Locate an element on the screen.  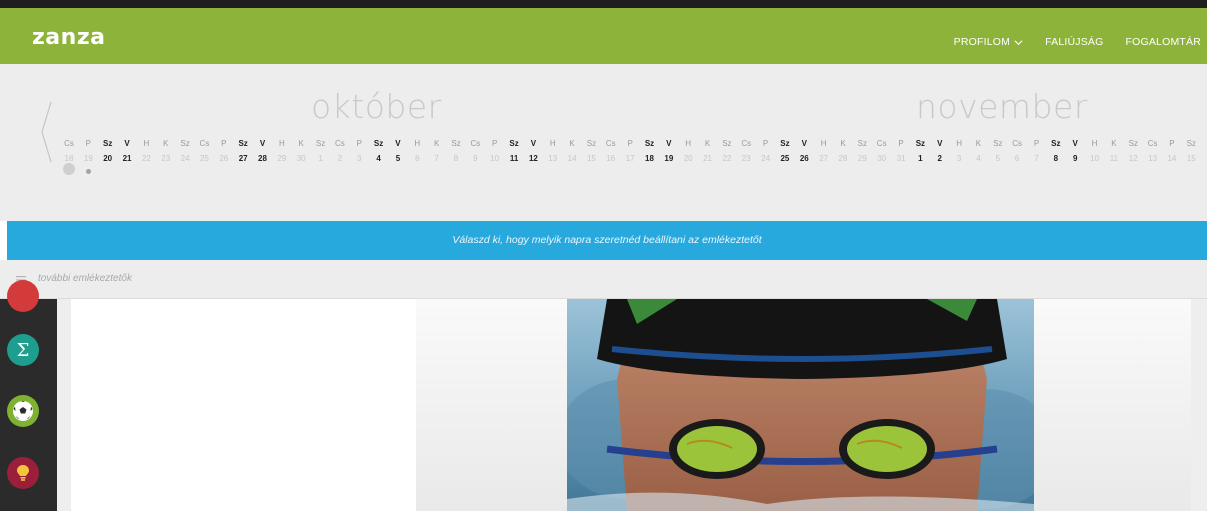
soccer-ball-glyph is located at coordinates (23, 411).